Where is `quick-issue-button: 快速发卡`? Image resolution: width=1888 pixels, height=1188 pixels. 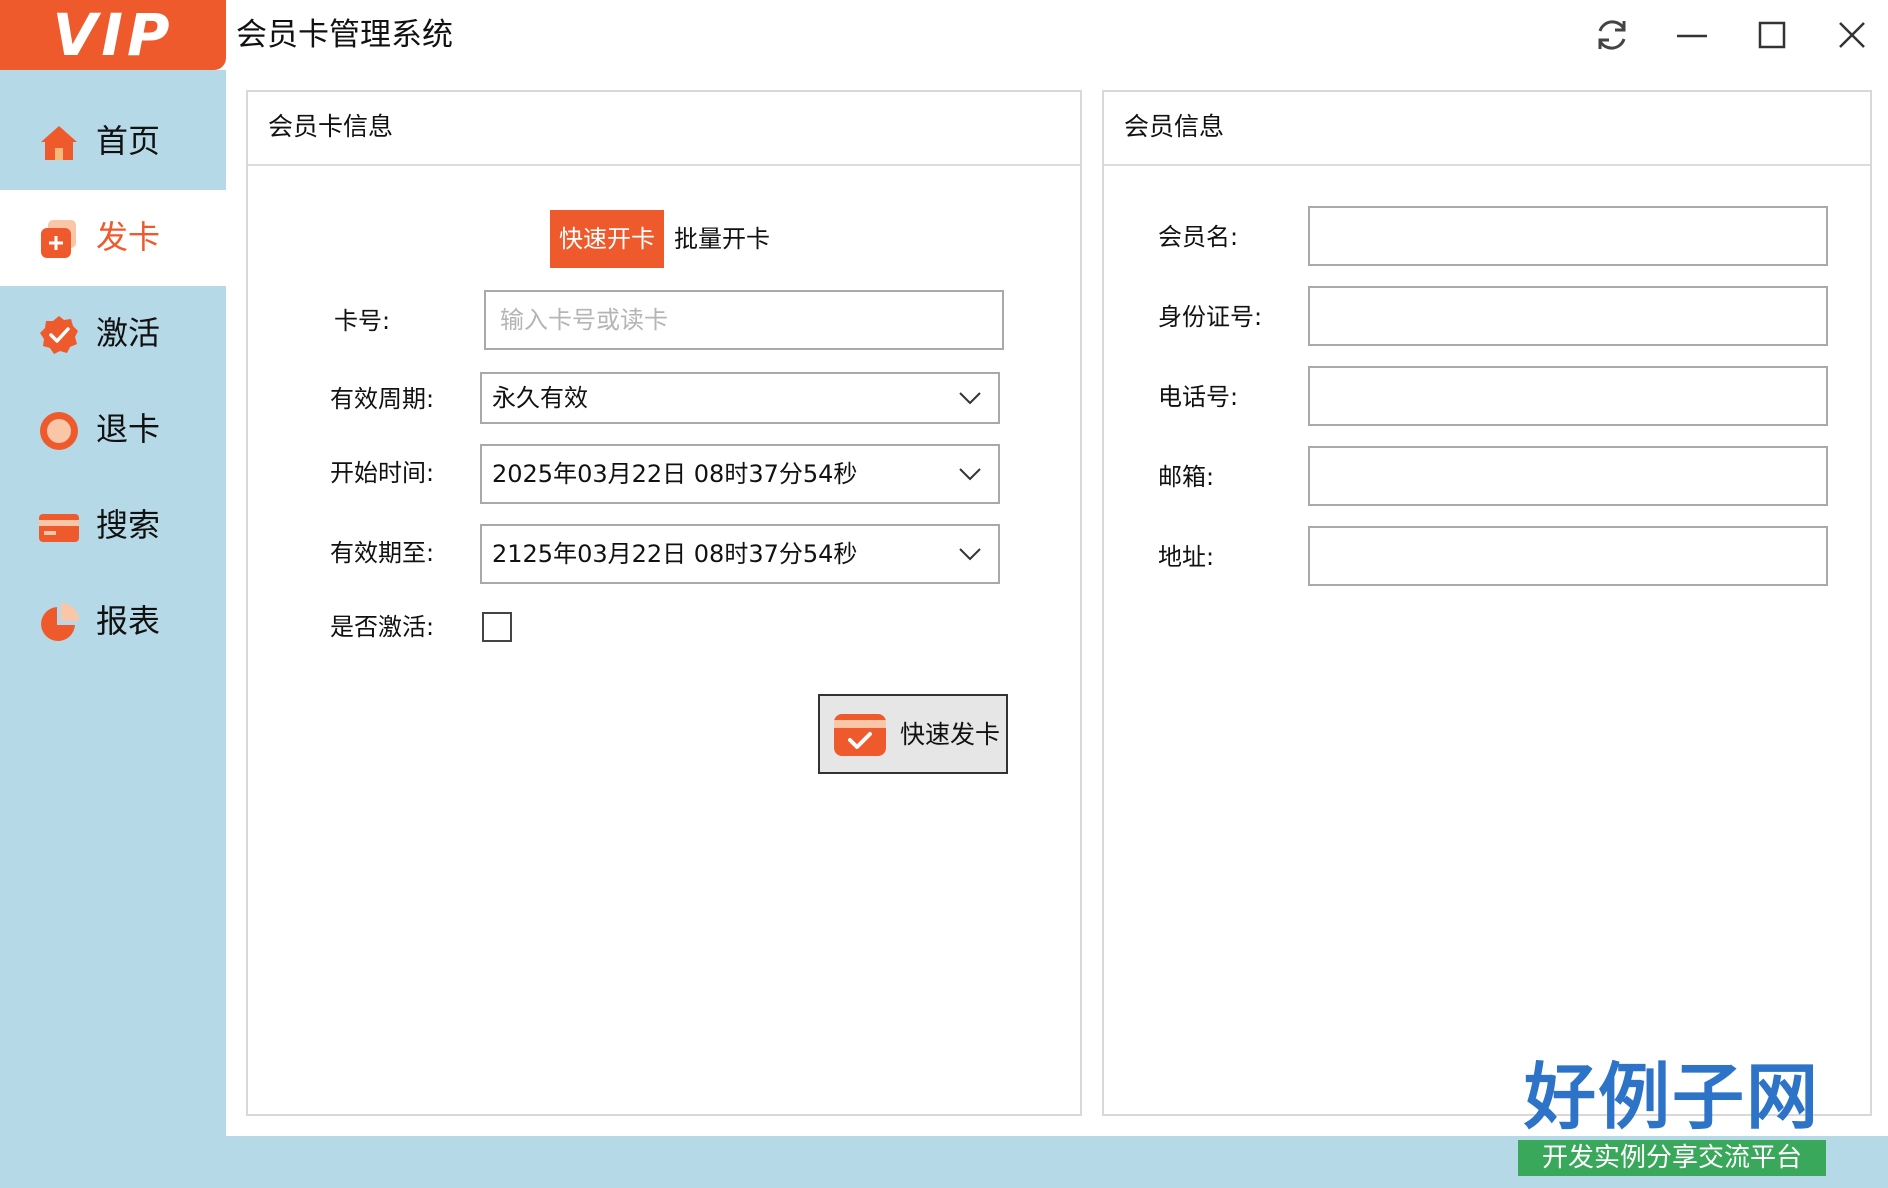
quick-issue-button: 快速发卡 is located at coordinates (913, 734).